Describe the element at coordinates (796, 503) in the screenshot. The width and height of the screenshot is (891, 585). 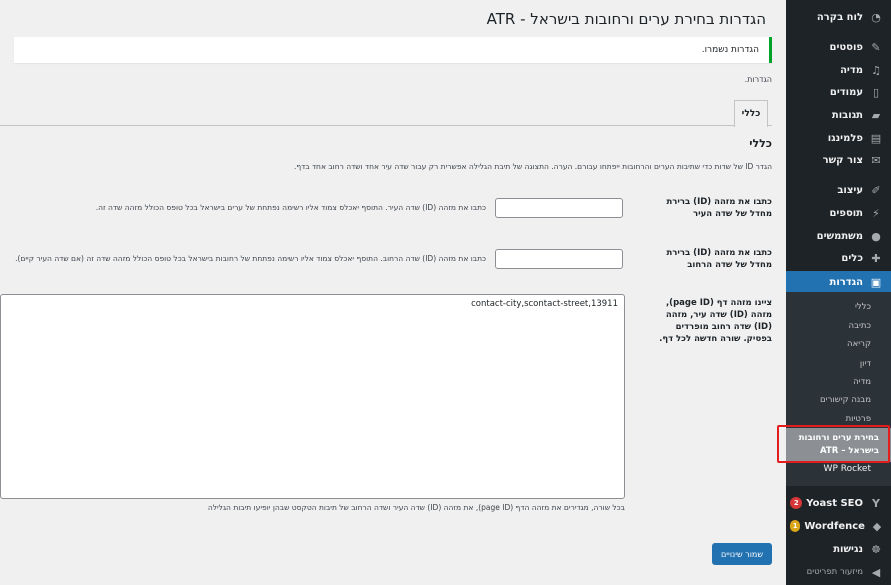
I see `notification-badge: 2` at that location.